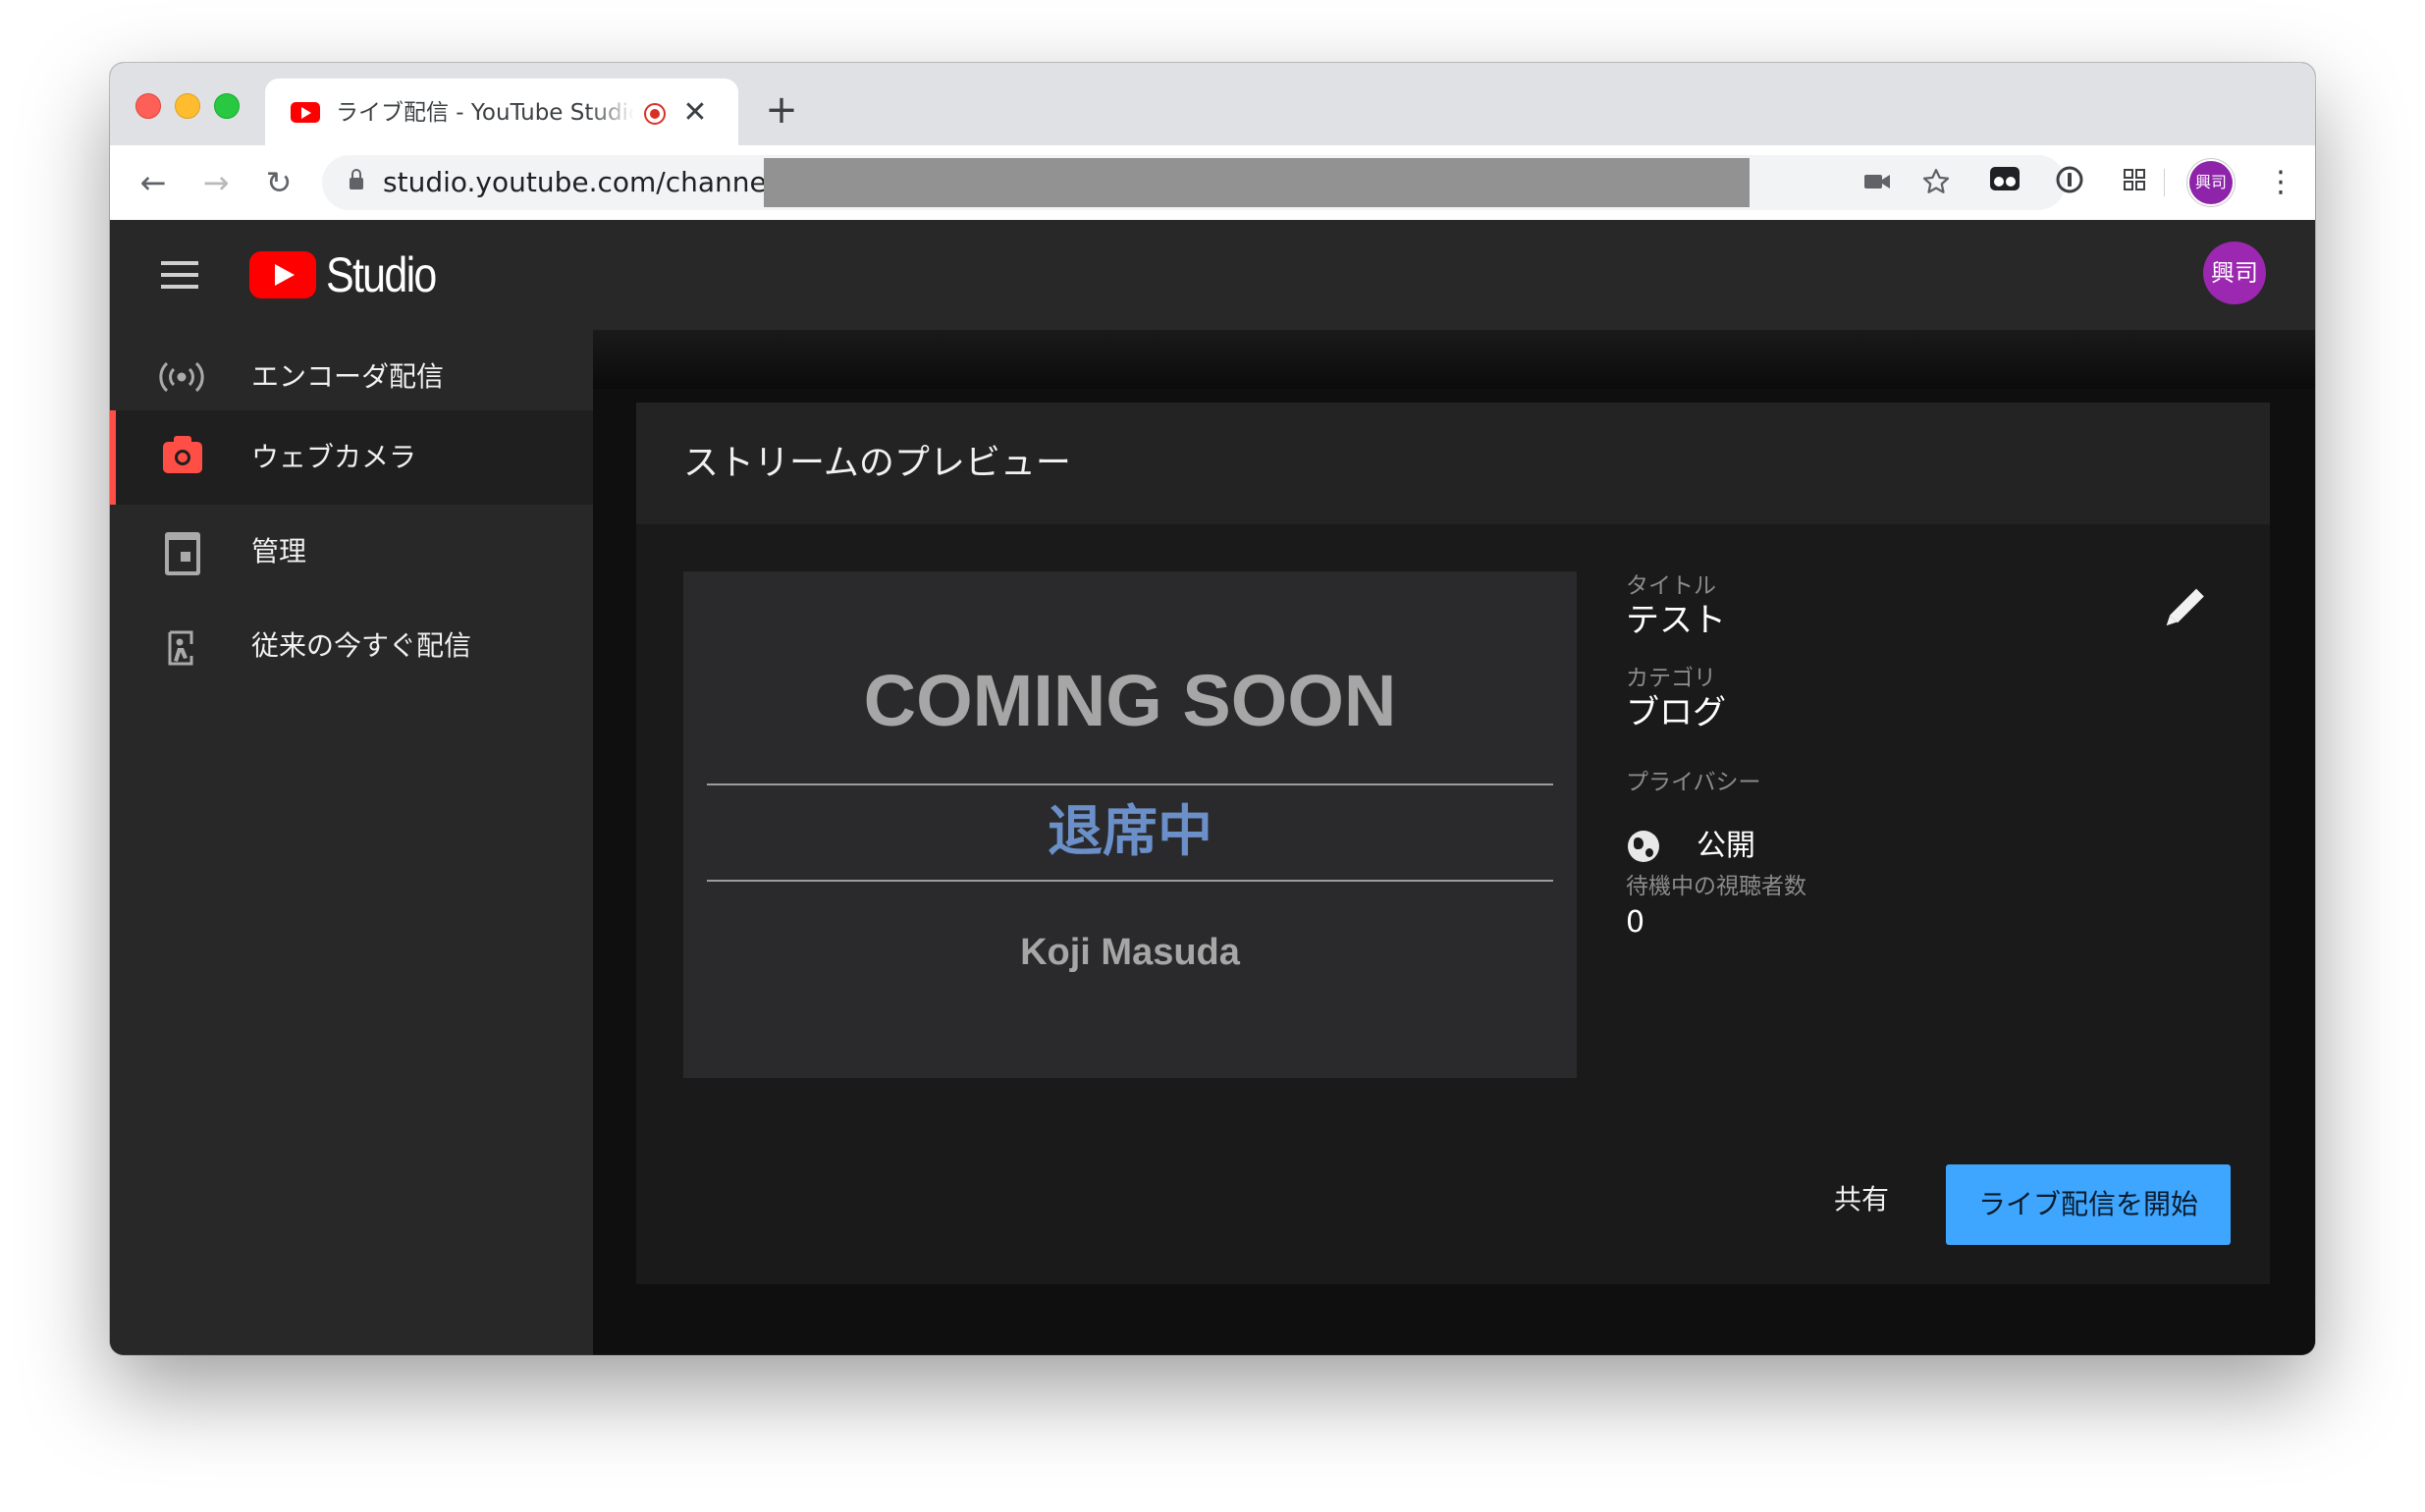 Image resolution: width=2425 pixels, height=1512 pixels. I want to click on category-value: ブログ, so click(1676, 712).